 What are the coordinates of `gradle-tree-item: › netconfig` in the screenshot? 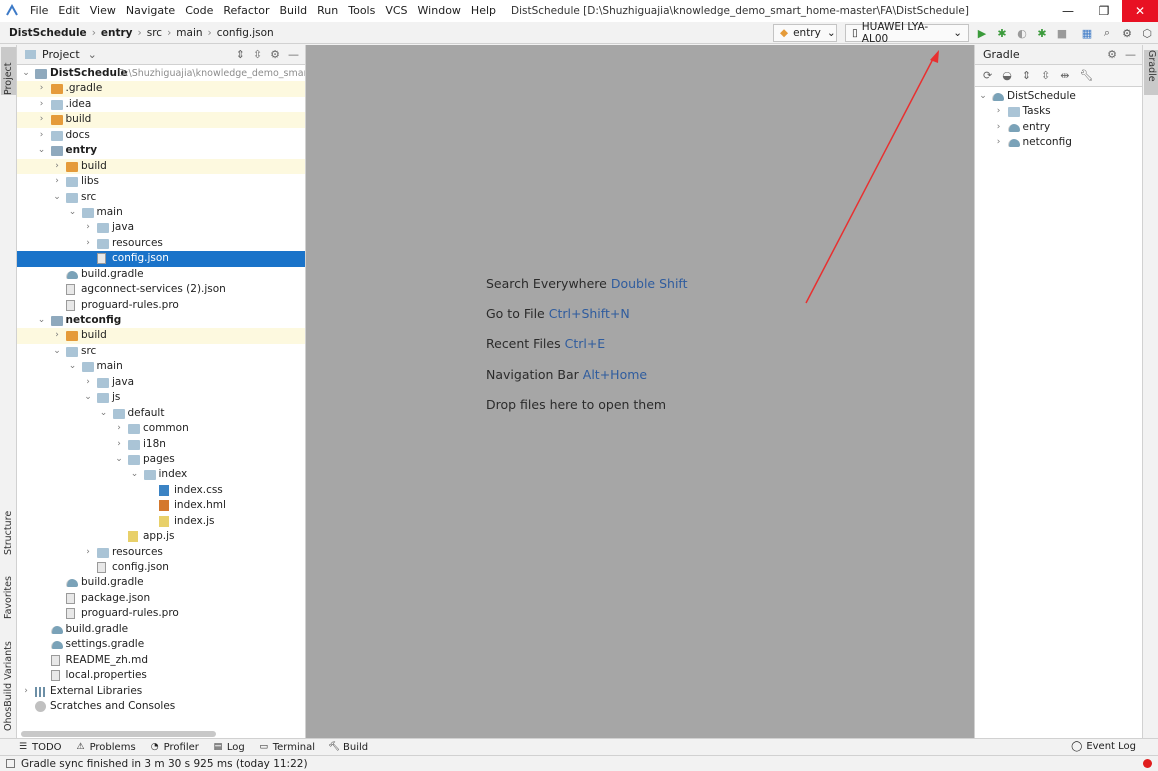 It's located at (1058, 142).